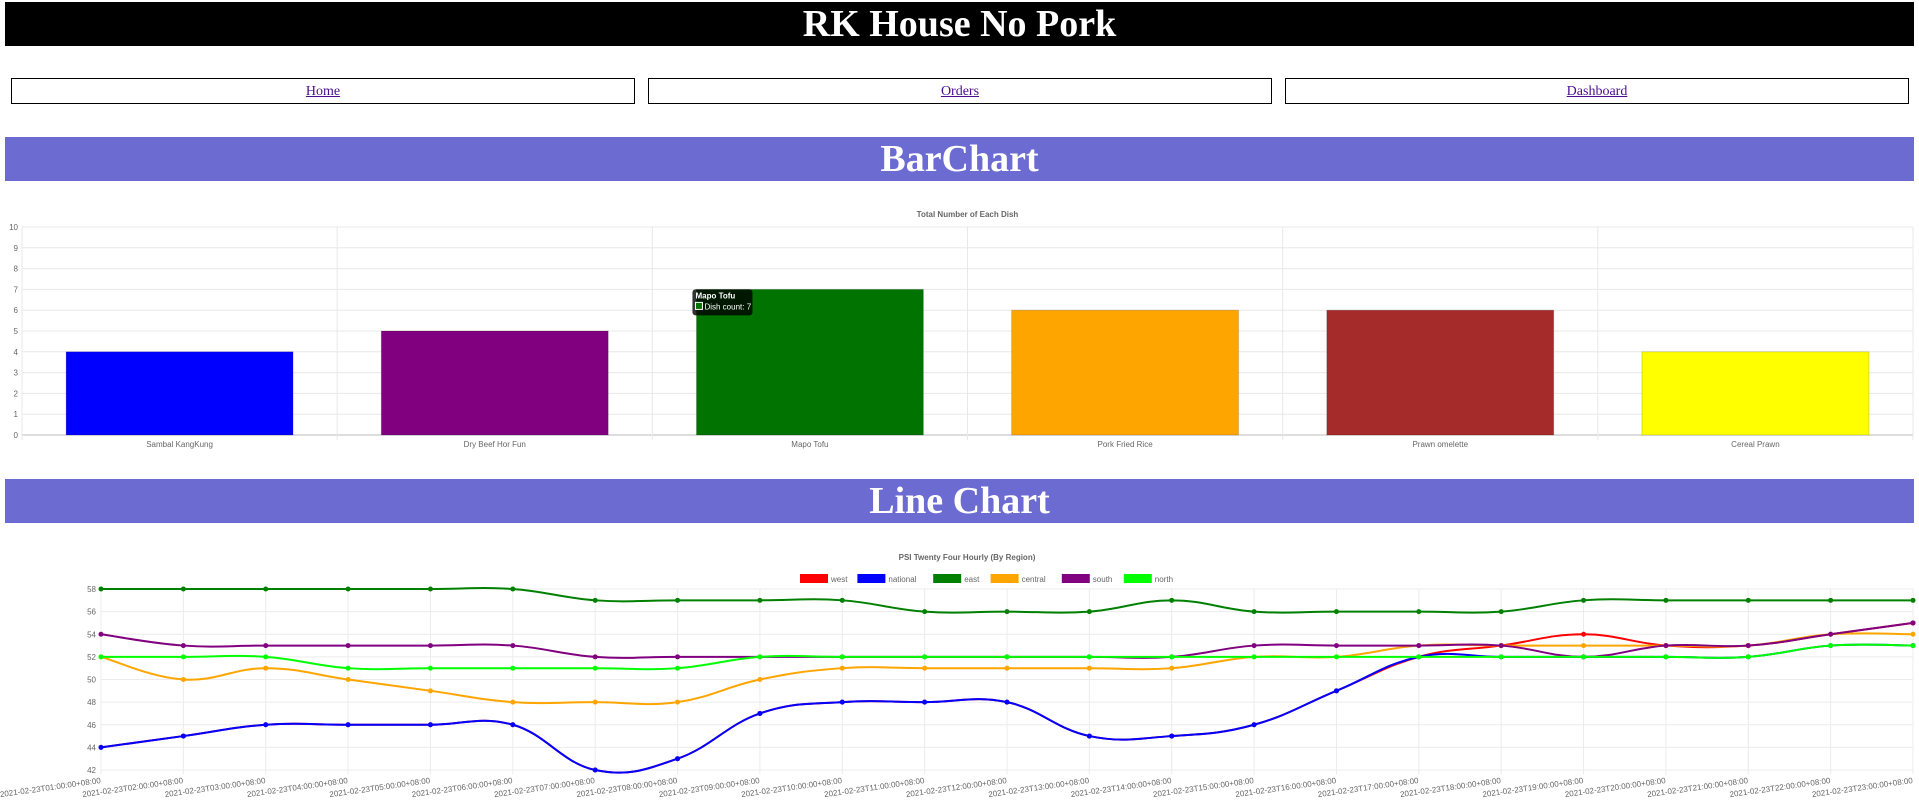 The height and width of the screenshot is (809, 1919). I want to click on bar-tooltip-swatch, so click(698, 305).